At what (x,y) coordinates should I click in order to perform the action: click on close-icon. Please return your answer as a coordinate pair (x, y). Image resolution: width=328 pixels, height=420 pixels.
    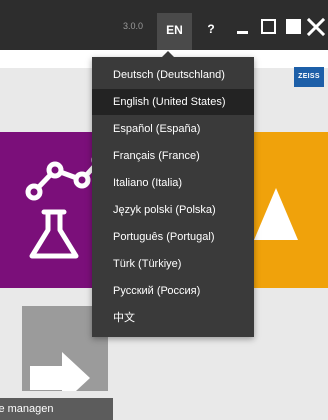
    Looking at the image, I should click on (316, 27).